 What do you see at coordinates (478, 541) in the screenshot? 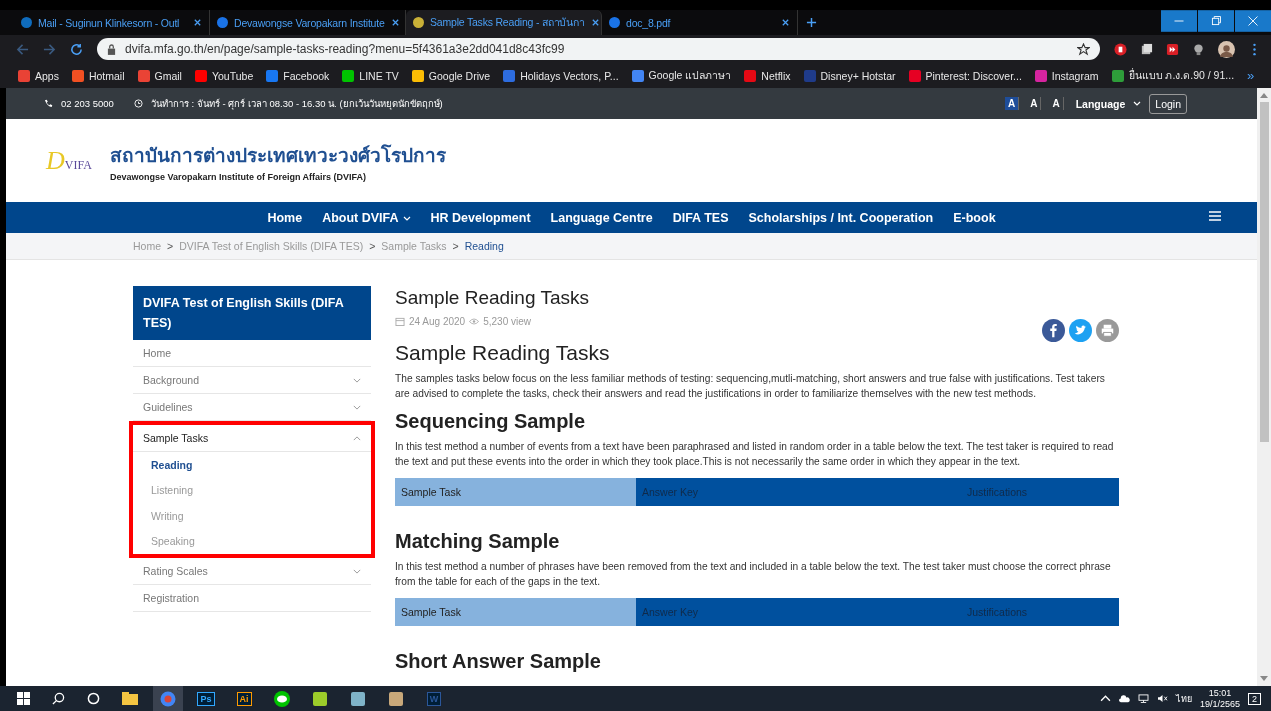
I see `section-title: Matching Sample` at bounding box center [478, 541].